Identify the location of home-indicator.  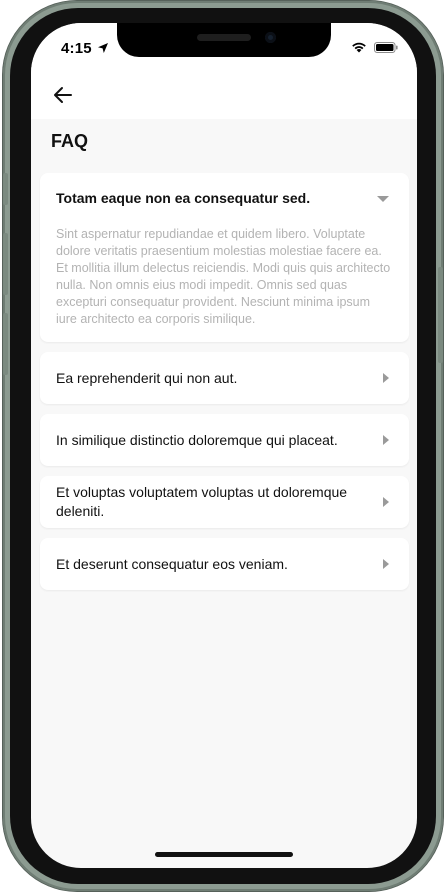
(224, 854).